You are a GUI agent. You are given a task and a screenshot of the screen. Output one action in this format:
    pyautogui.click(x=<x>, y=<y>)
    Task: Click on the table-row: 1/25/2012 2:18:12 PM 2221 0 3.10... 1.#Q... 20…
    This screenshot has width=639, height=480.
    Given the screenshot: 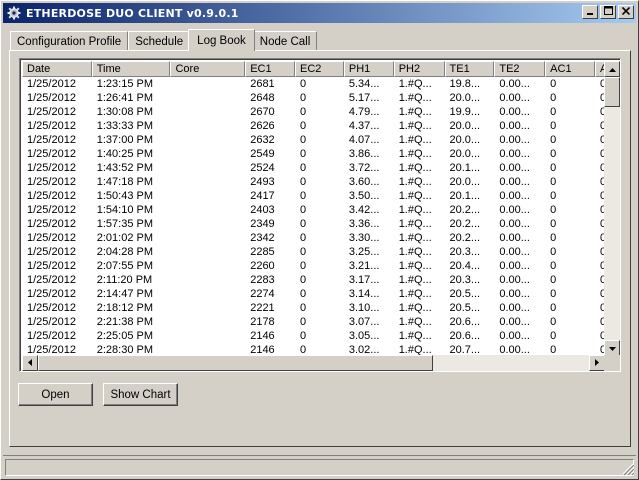 What is the action you would take?
    pyautogui.click(x=313, y=308)
    